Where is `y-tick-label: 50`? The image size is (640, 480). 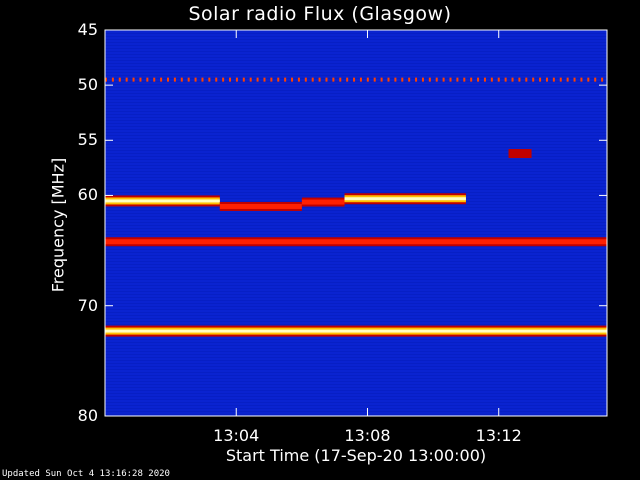
y-tick-label: 50 is located at coordinates (87, 85).